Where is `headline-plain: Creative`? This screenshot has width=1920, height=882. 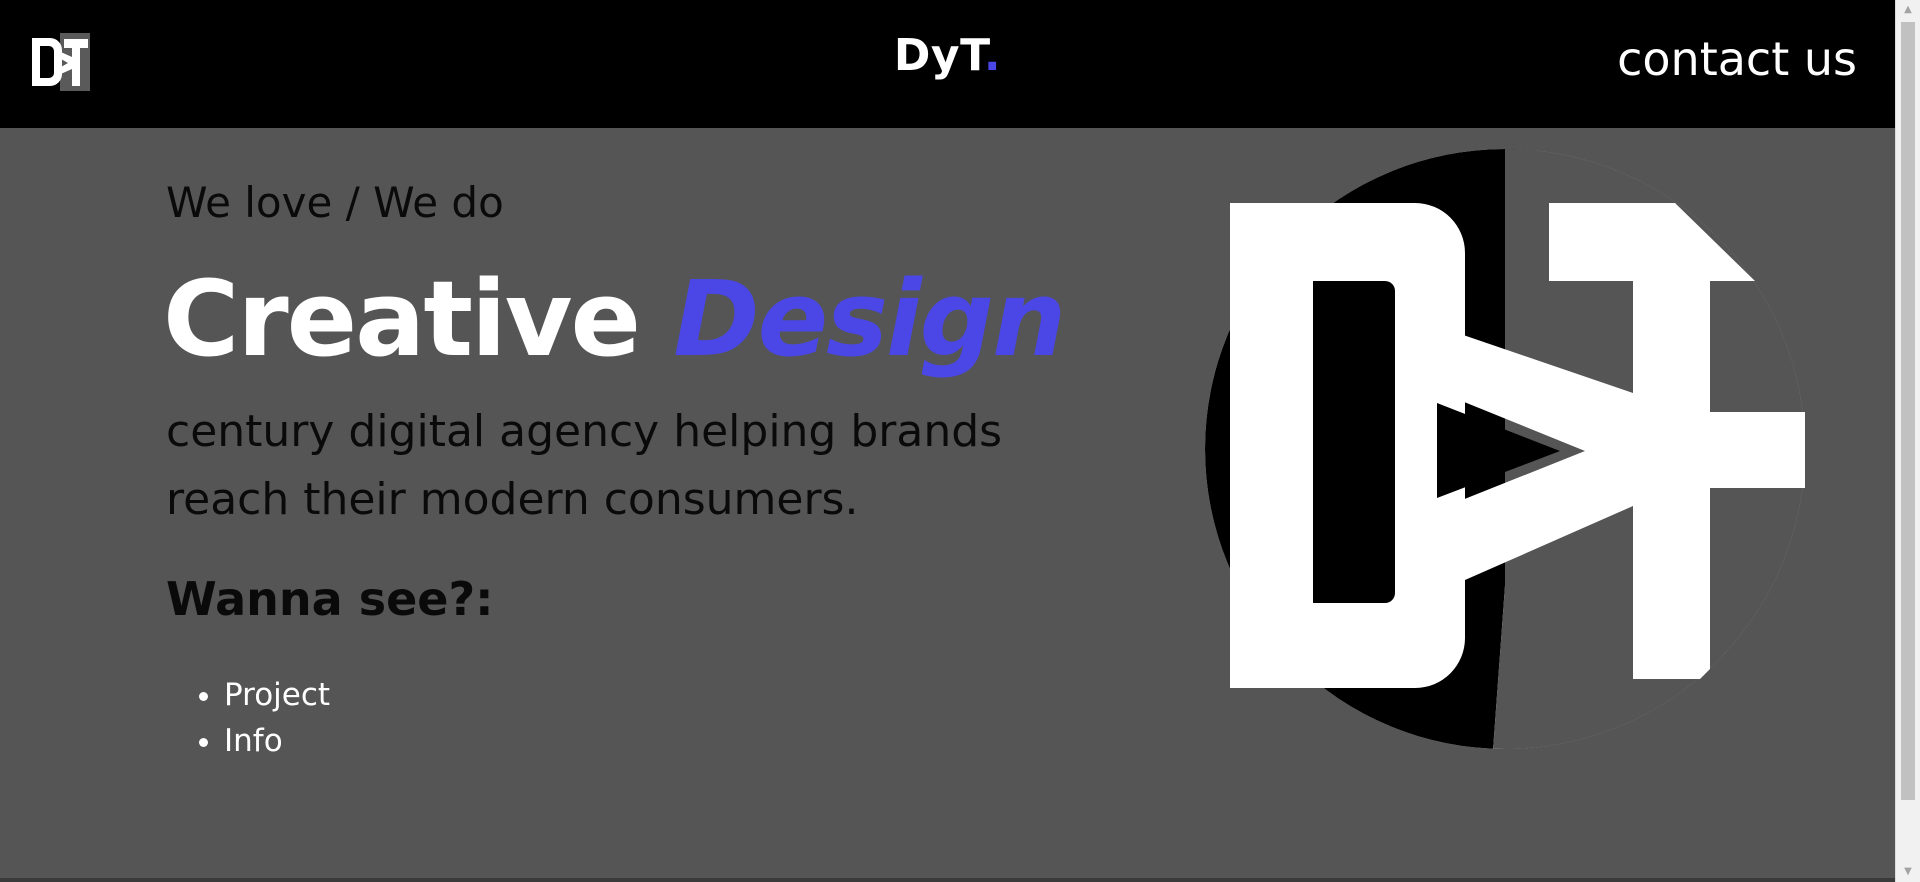
headline-plain: Creative is located at coordinates (402, 319).